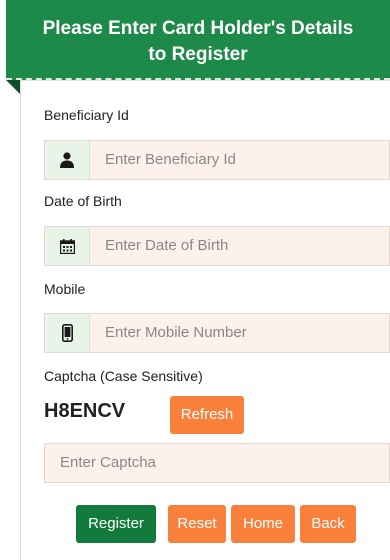  What do you see at coordinates (83, 201) in the screenshot?
I see `dob-label: Date of Birth` at bounding box center [83, 201].